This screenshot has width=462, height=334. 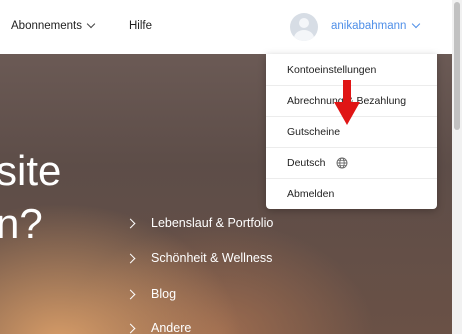 I want to click on category-label: Andere, so click(x=171, y=327).